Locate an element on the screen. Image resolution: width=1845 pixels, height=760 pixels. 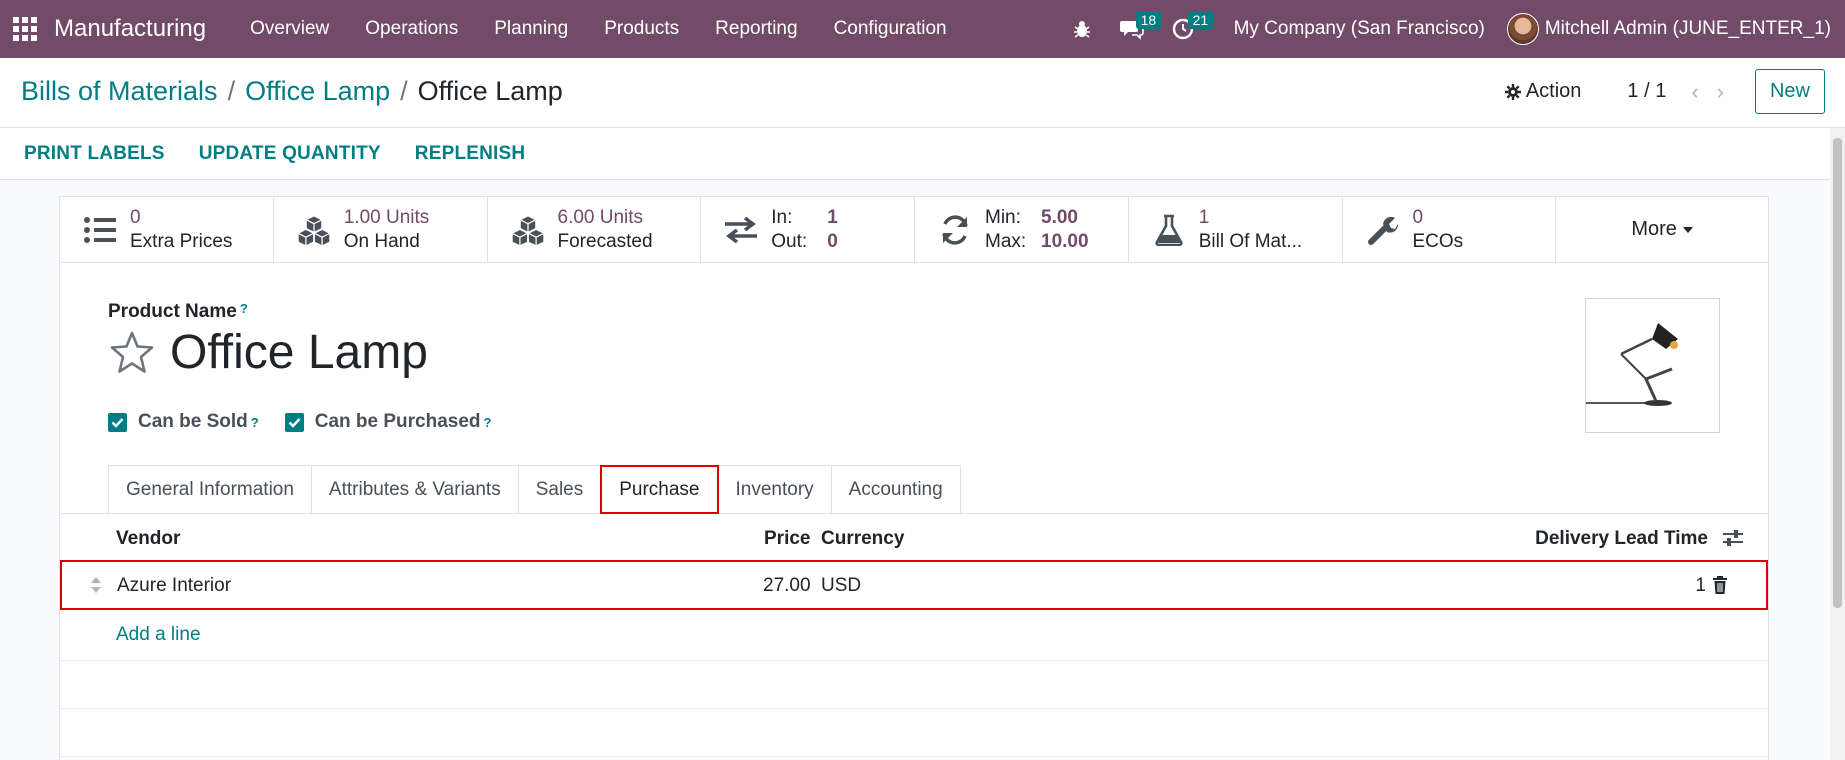
column-vendor: Vendor is located at coordinates (148, 539).